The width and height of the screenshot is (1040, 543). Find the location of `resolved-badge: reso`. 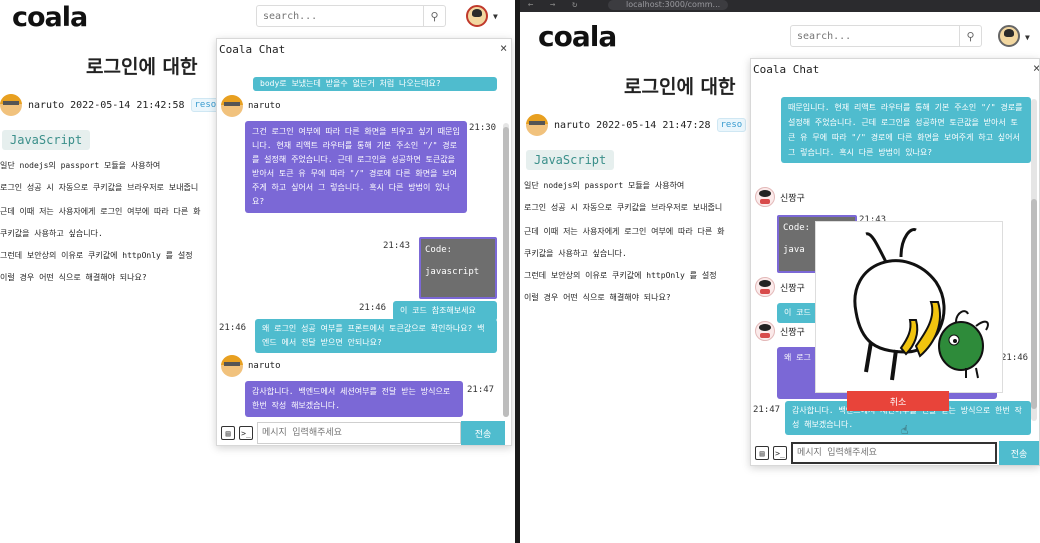

resolved-badge: reso is located at coordinates (731, 125).